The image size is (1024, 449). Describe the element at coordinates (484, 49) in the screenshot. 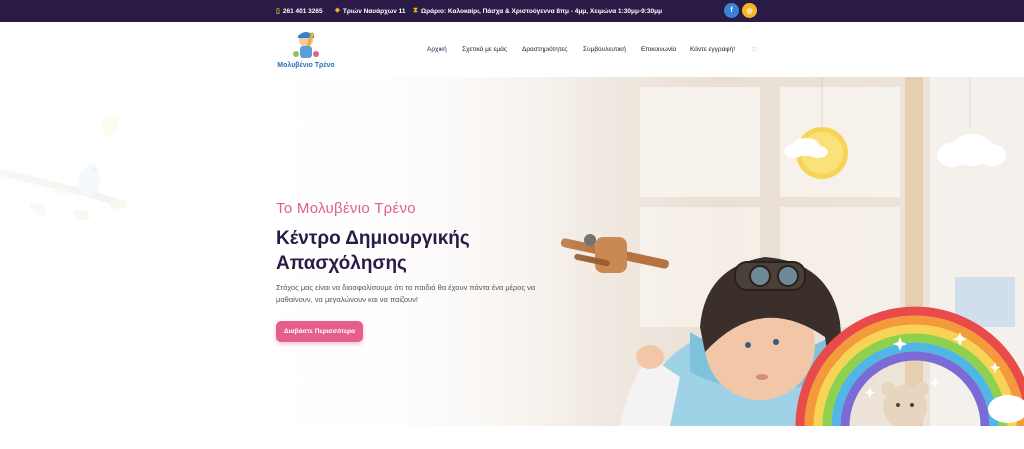

I see `nav-about: Σχετικά με εμάς` at that location.